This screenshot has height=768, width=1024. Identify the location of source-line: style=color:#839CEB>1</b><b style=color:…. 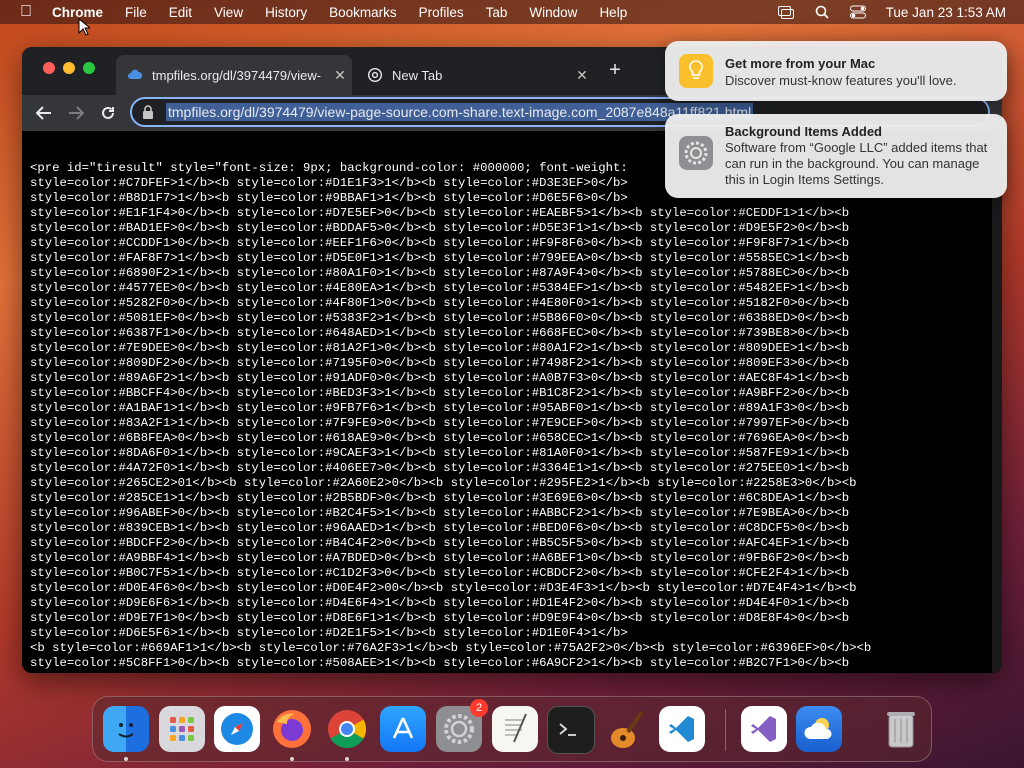
(440, 528).